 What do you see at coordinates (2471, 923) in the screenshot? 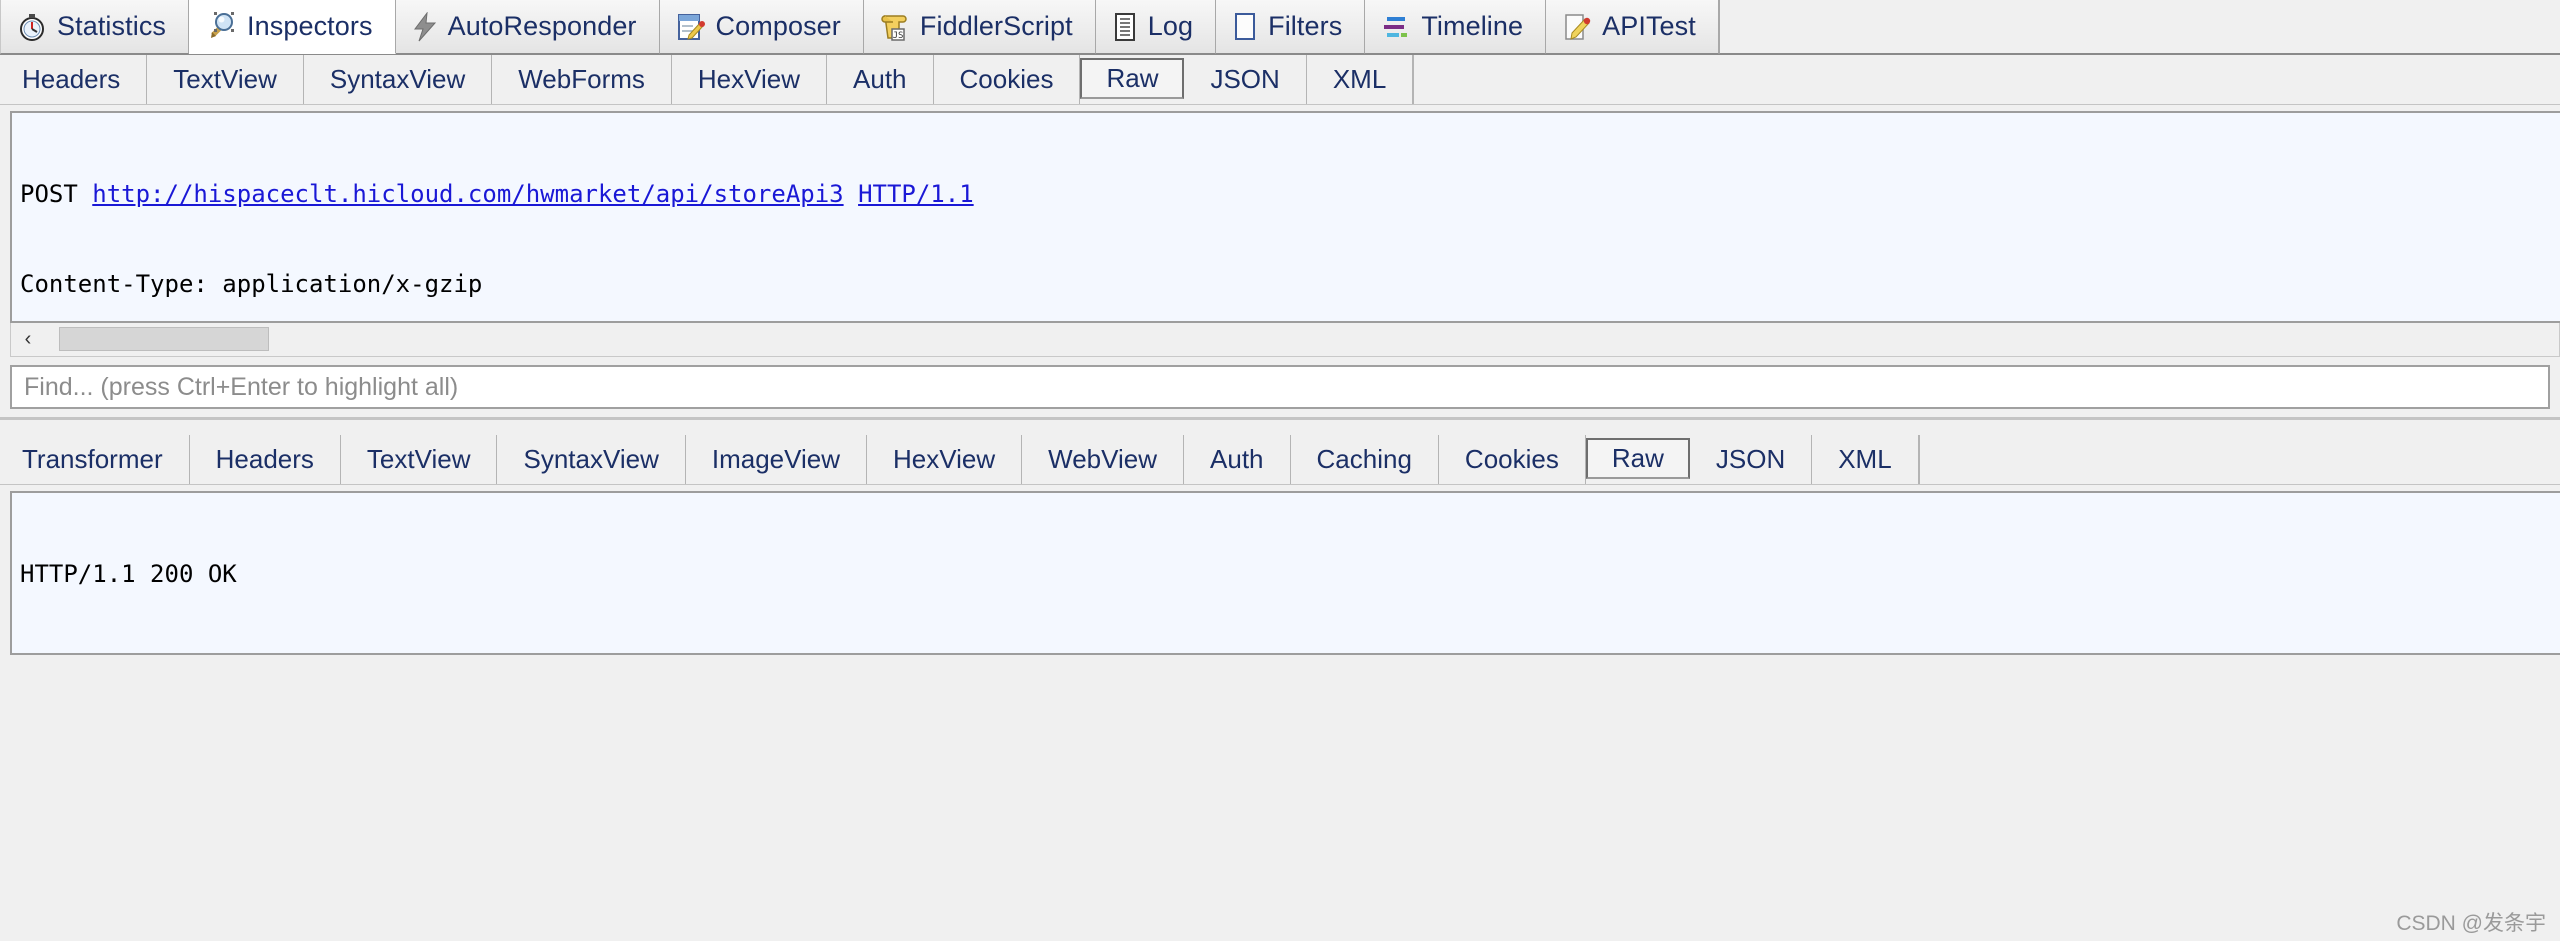
I see `watermark-text: CSDN @发条宇` at bounding box center [2471, 923].